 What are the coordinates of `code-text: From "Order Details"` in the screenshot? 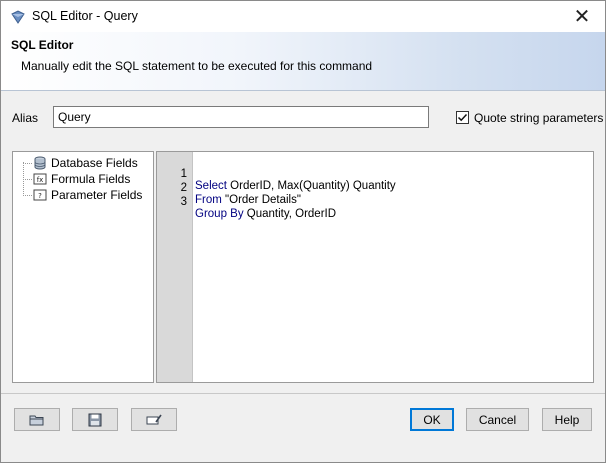 It's located at (248, 200).